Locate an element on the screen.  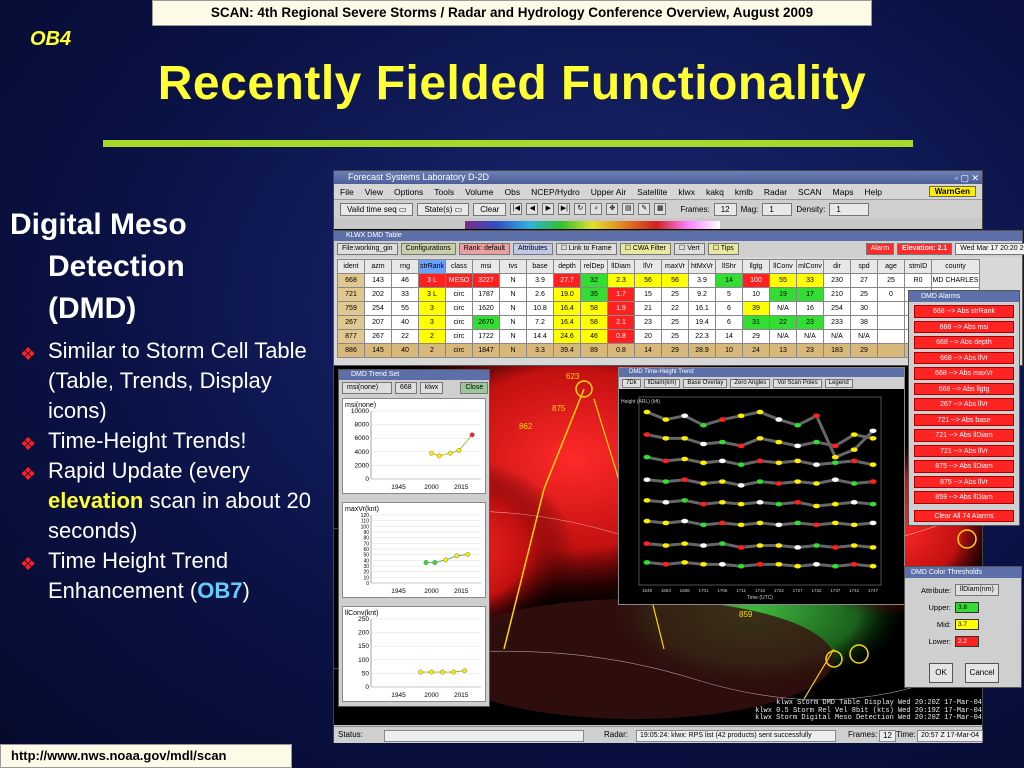
column-header: base is located at coordinates (540, 266).